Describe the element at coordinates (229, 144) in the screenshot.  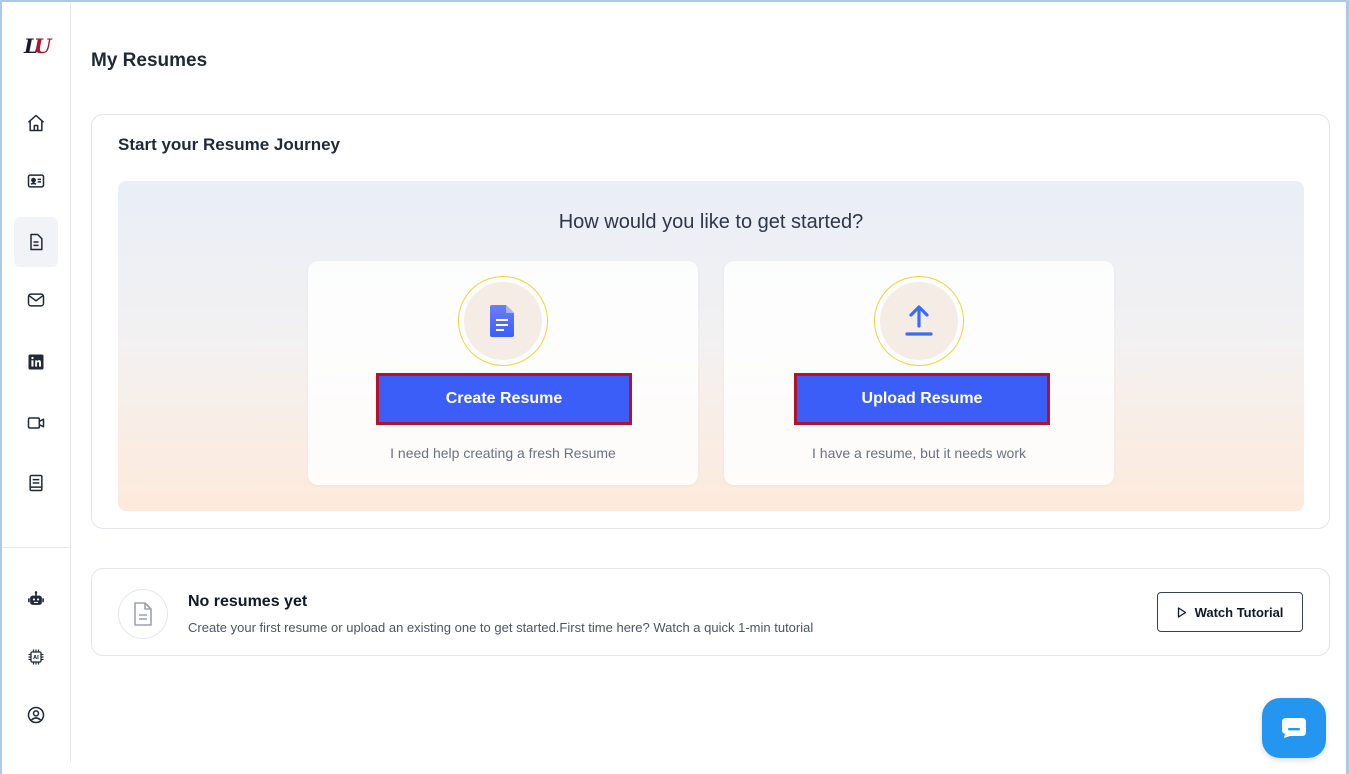
I see `journey-title: Start your Resume Journey` at that location.